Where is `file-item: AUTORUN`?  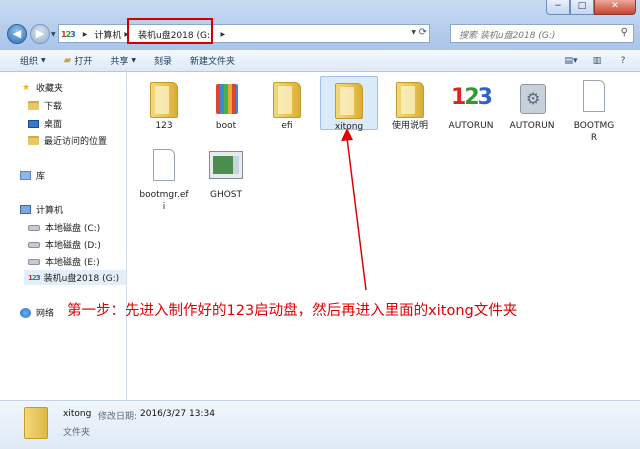
file-item: AUTORUN is located at coordinates (532, 105).